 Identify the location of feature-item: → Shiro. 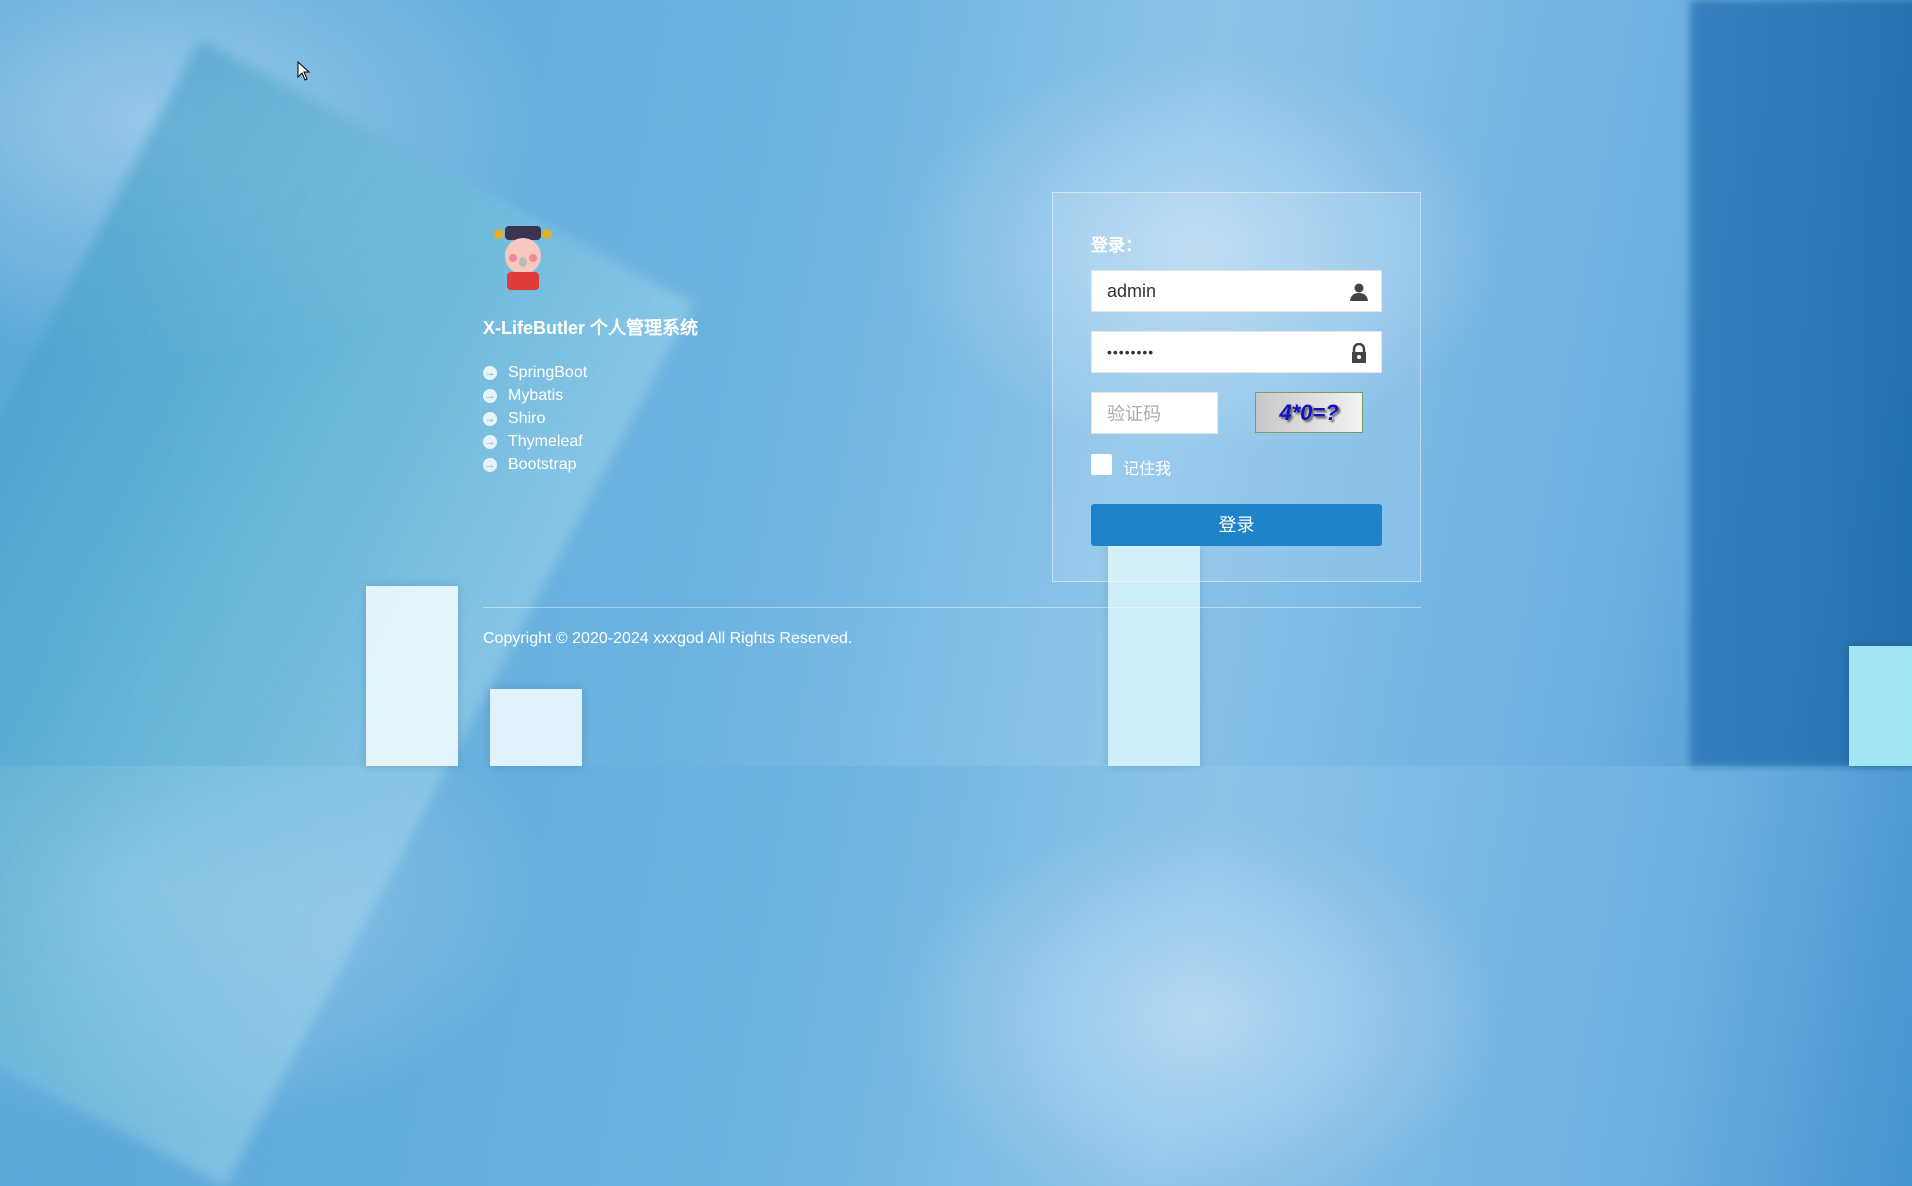
(535, 418).